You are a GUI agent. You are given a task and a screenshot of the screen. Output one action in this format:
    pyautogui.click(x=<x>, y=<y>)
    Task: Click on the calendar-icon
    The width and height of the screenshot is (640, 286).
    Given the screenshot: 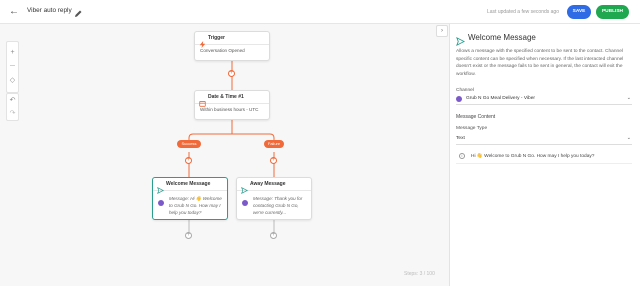 What is the action you would take?
    pyautogui.click(x=202, y=100)
    